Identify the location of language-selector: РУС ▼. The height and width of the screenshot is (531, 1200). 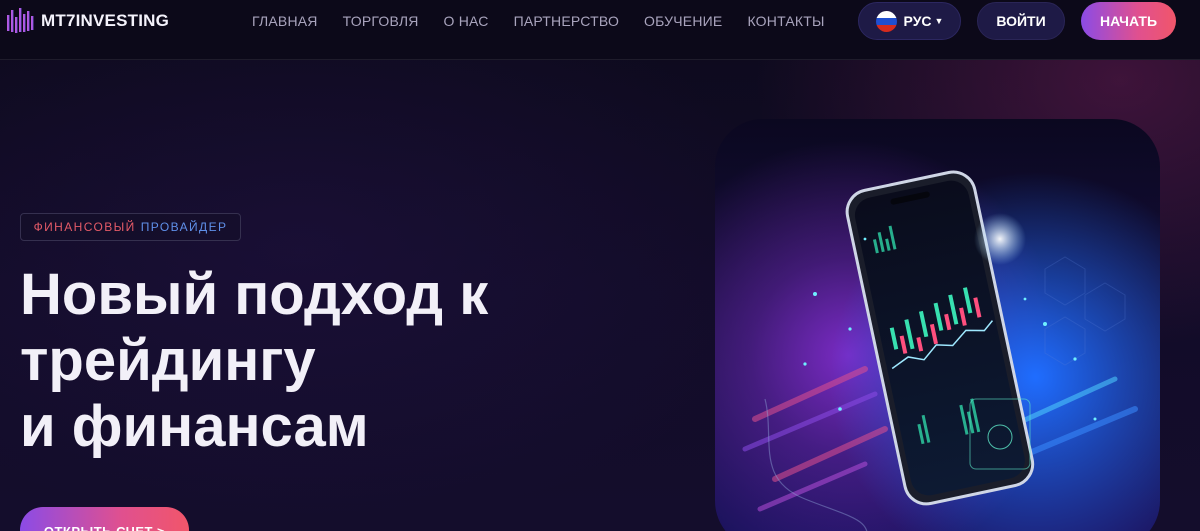
(909, 21).